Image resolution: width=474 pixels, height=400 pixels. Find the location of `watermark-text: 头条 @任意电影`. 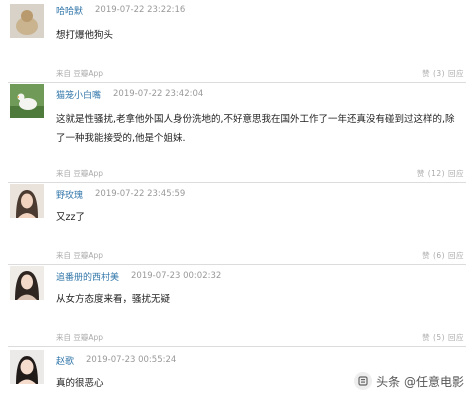

watermark-text: 头条 @任意电影 is located at coordinates (420, 381).